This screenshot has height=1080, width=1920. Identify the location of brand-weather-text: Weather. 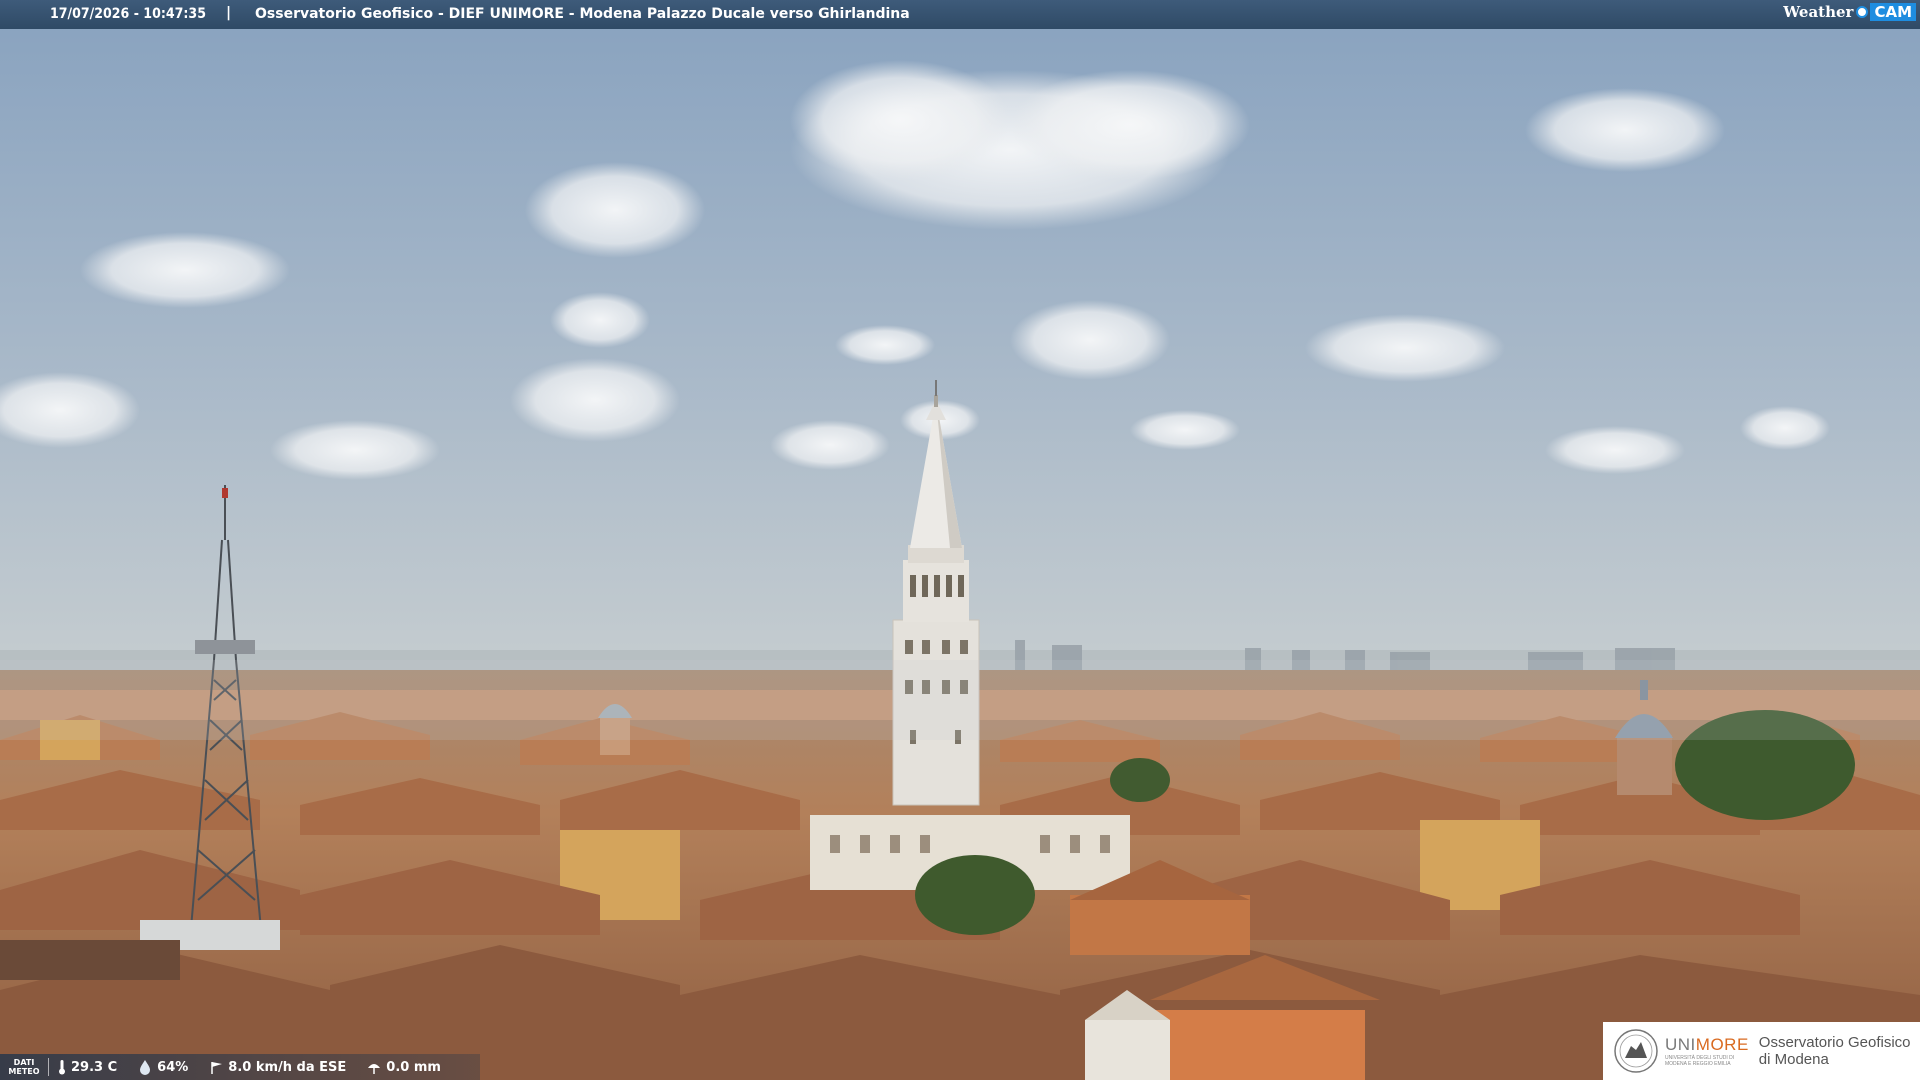
(1818, 12).